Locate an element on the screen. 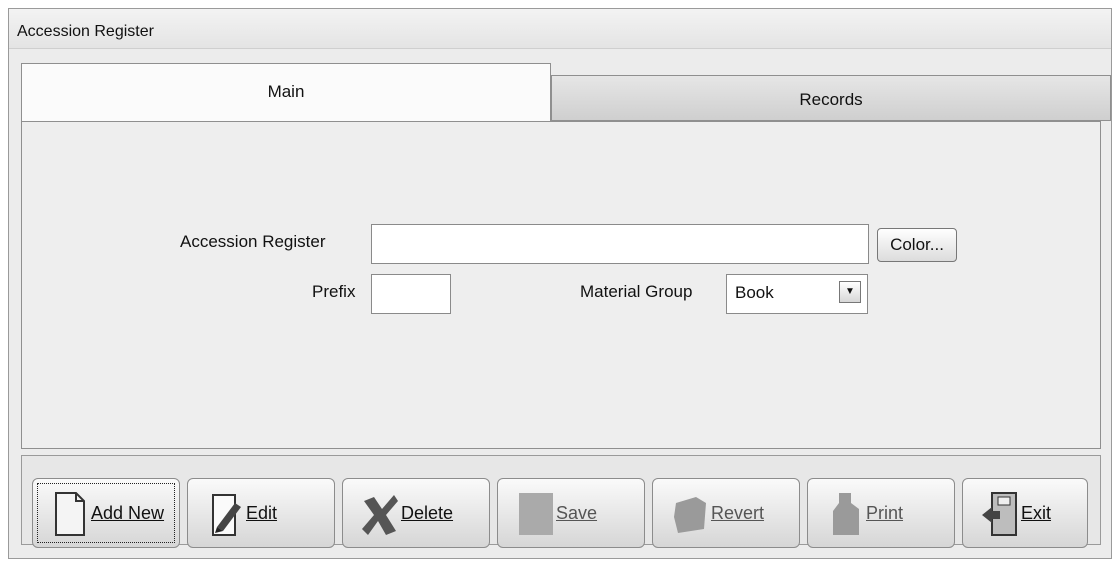 The height and width of the screenshot is (567, 1120). prefix-label: Prefix is located at coordinates (334, 291).